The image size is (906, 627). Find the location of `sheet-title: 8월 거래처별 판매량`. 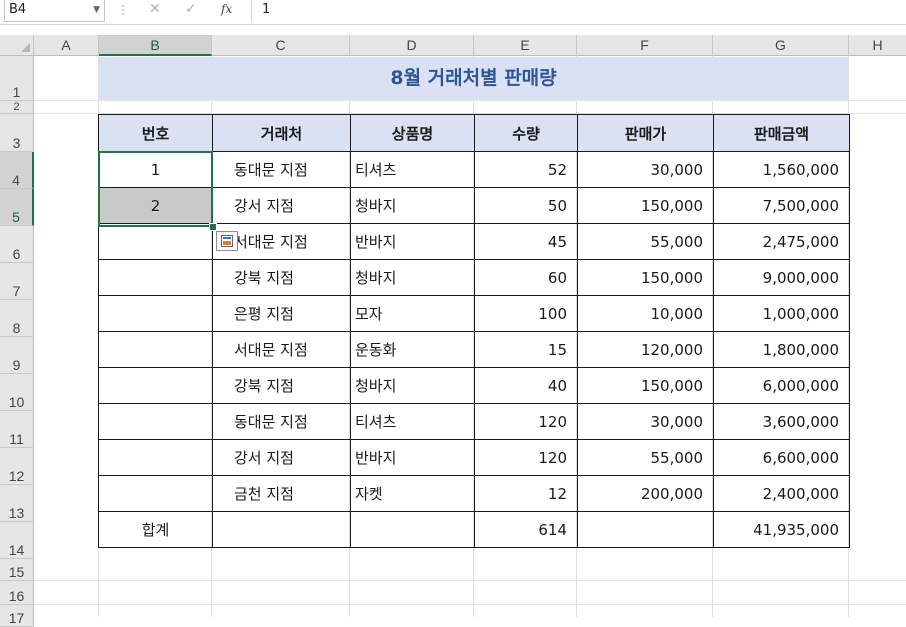

sheet-title: 8월 거래처별 판매량 is located at coordinates (473, 78).